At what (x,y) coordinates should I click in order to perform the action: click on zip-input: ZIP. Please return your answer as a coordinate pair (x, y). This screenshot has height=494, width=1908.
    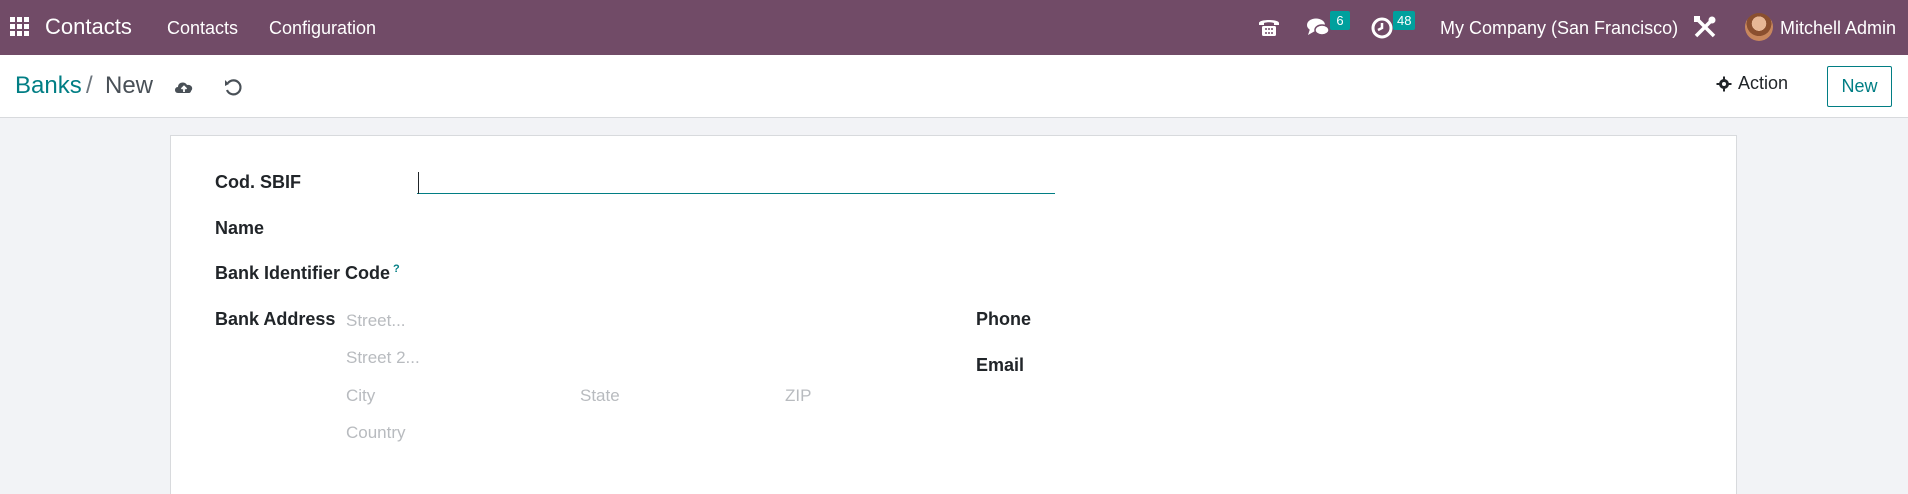
    Looking at the image, I should click on (798, 396).